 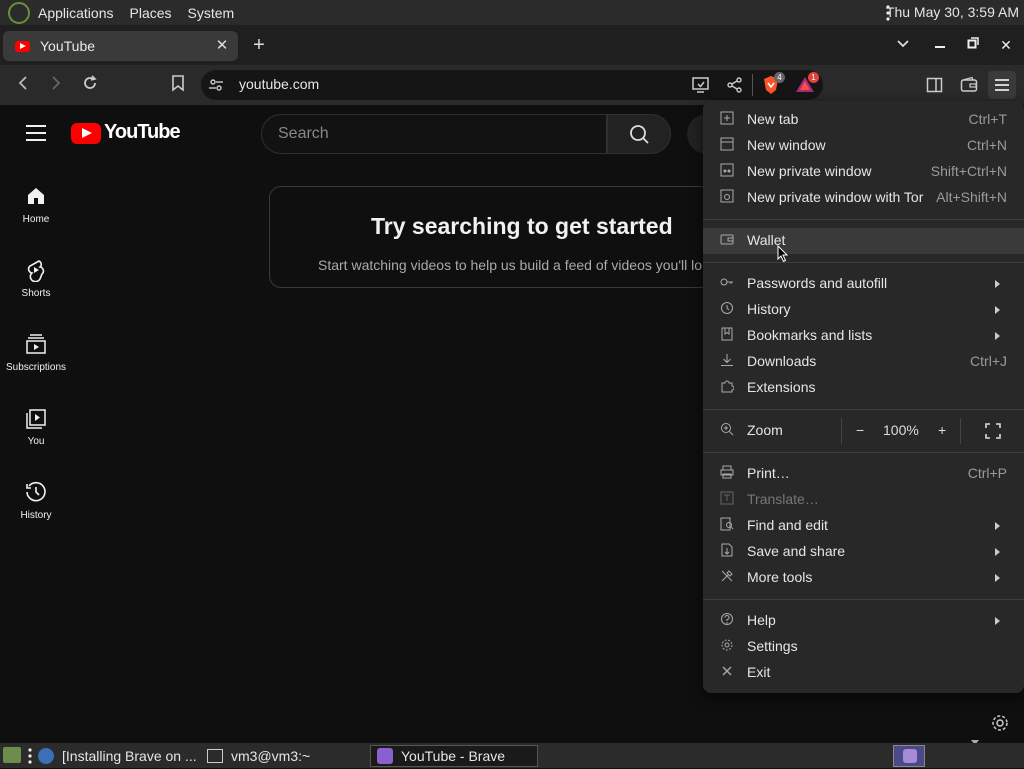 I want to click on close-window-button: ✕, so click(x=1006, y=45).